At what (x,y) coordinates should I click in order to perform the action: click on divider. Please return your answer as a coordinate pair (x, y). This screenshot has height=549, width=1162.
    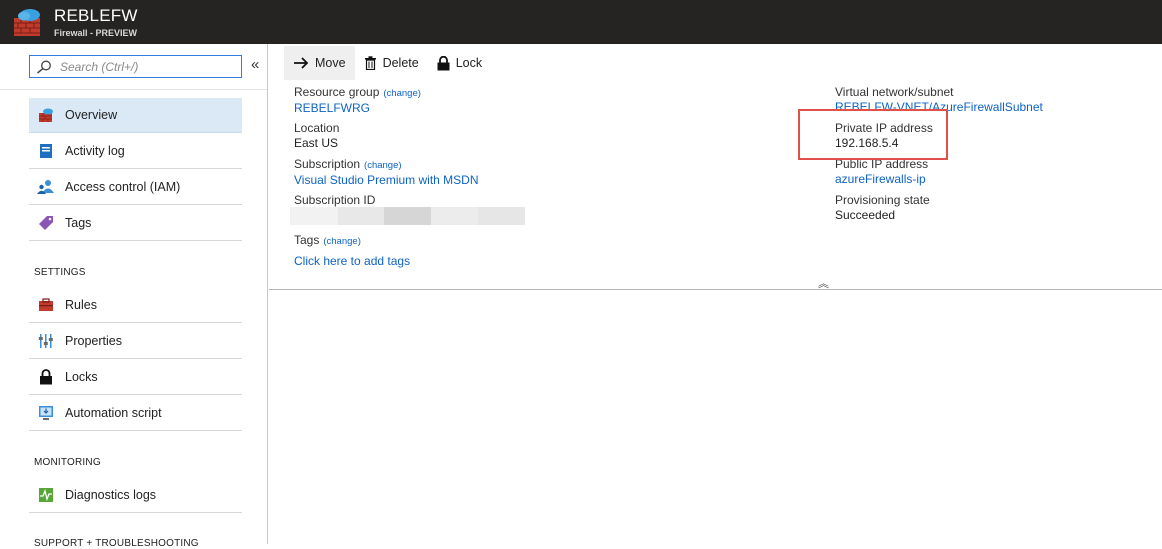
    Looking at the image, I should click on (133, 89).